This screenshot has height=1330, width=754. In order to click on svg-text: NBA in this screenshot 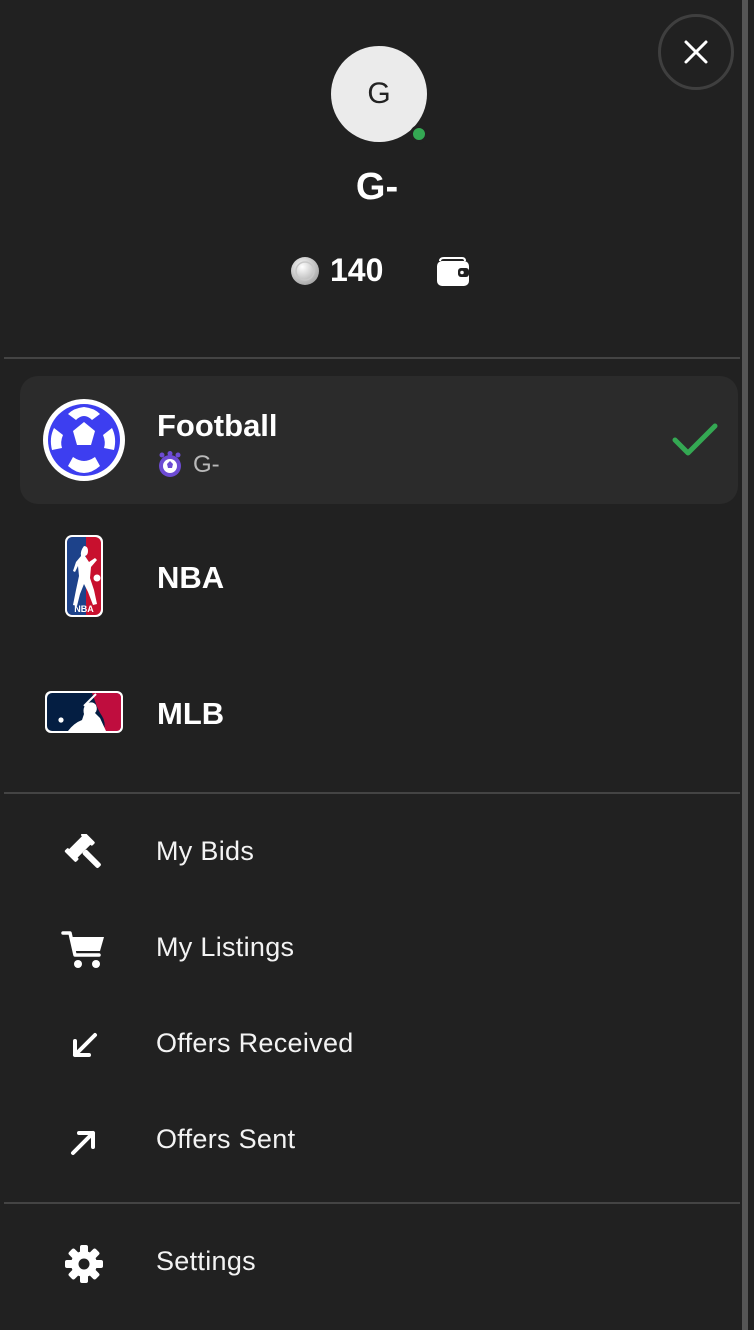, I will do `click(84, 609)`.